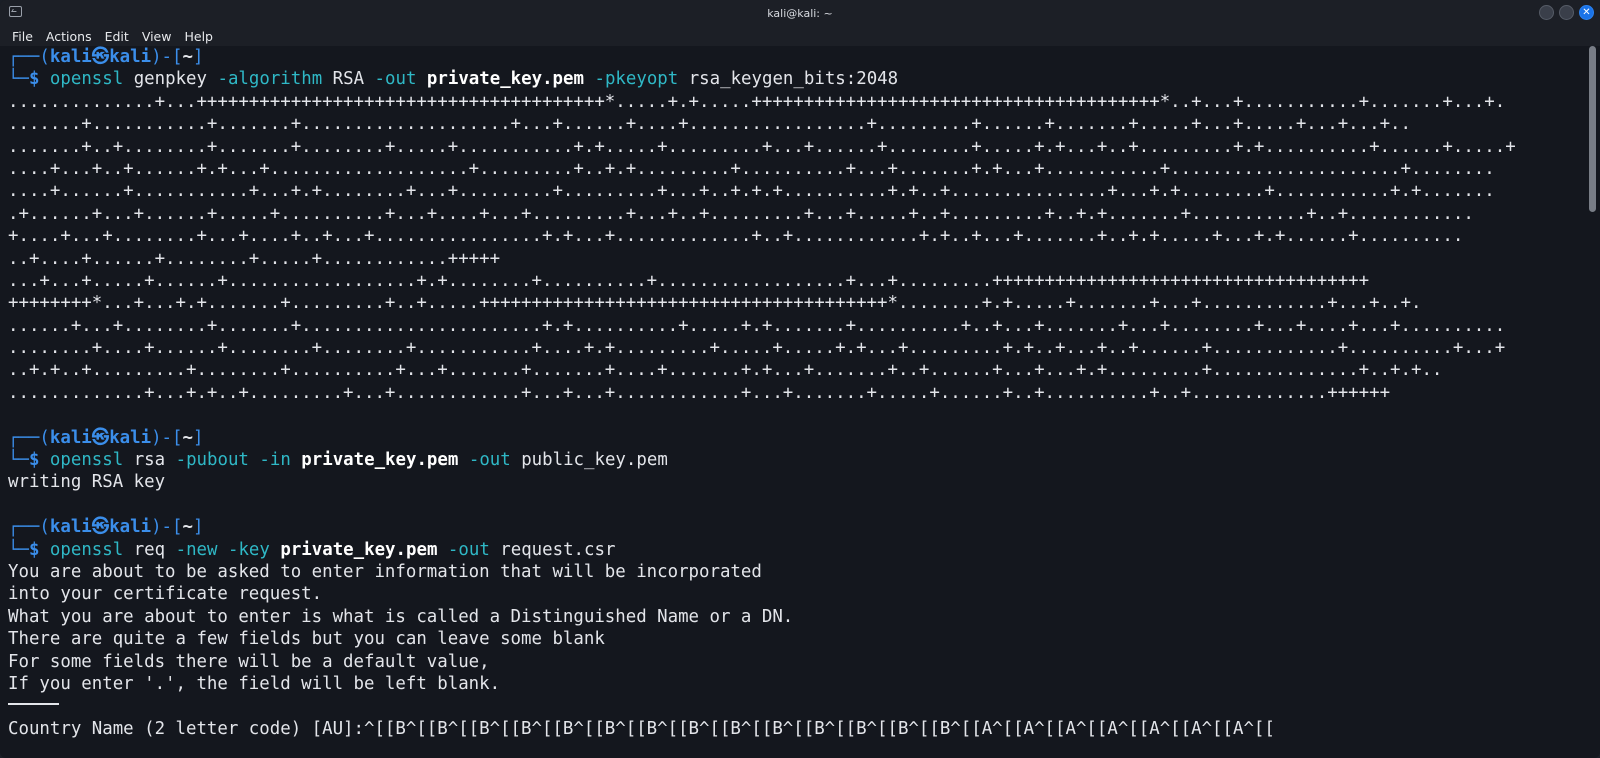  What do you see at coordinates (18, 79) in the screenshot?
I see `prompt-corner: └─` at bounding box center [18, 79].